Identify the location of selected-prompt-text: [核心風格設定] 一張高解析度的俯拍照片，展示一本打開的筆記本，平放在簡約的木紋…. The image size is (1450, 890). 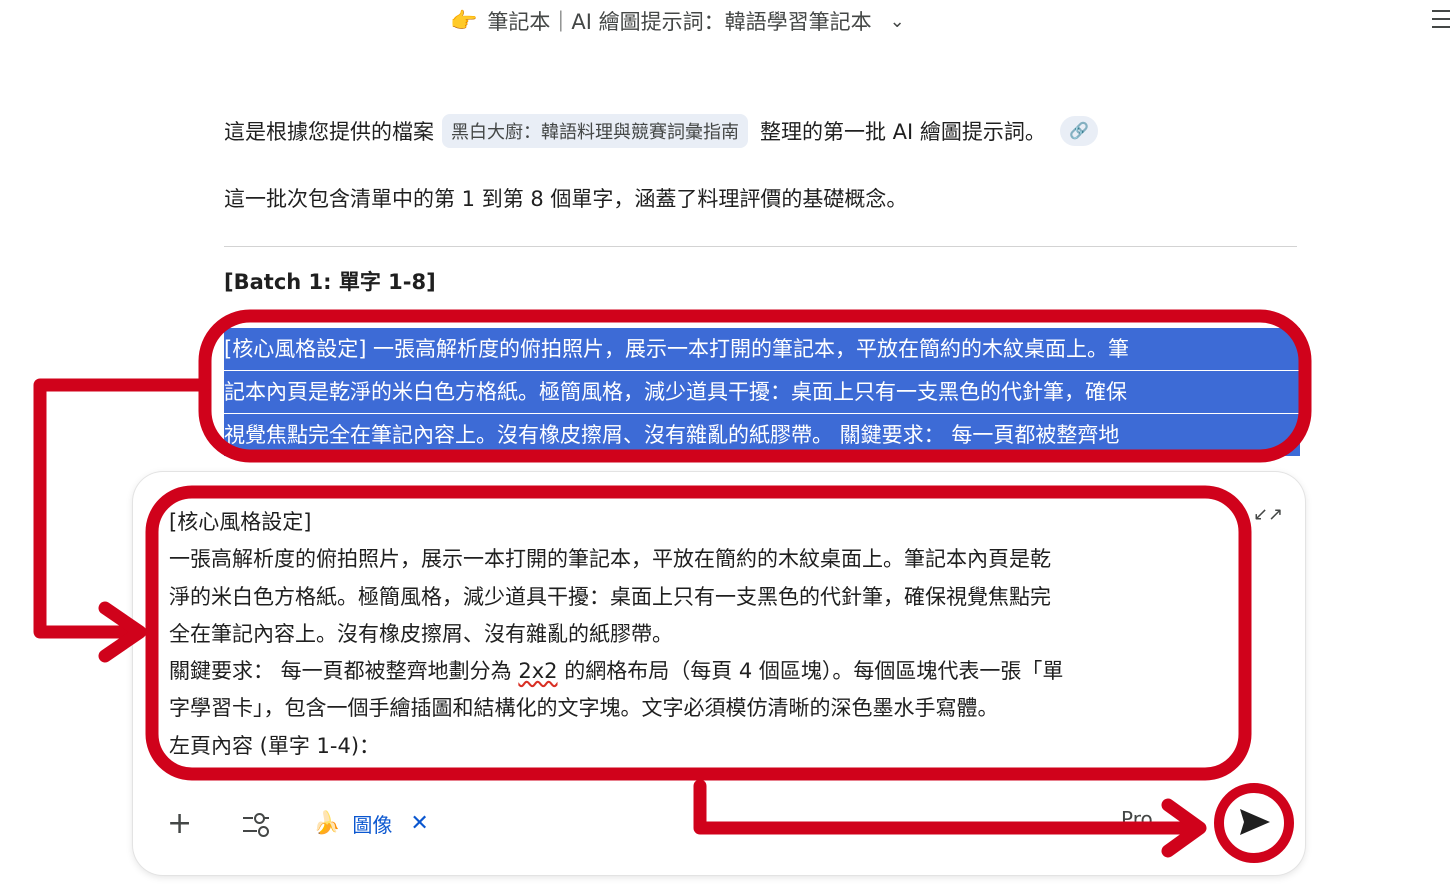
(762, 400).